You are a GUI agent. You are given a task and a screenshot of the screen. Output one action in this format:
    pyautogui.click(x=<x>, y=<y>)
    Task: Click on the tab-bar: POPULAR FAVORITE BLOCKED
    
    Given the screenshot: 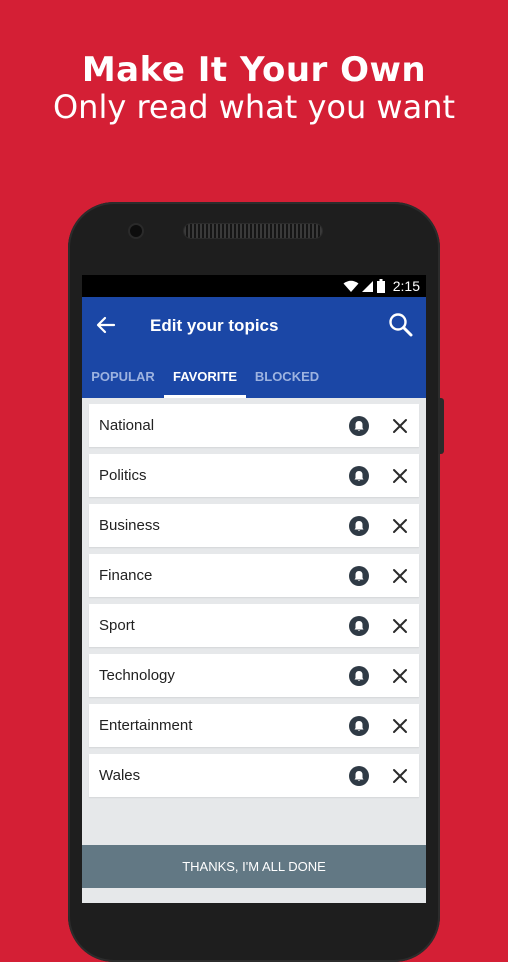 What is the action you would take?
    pyautogui.click(x=254, y=377)
    